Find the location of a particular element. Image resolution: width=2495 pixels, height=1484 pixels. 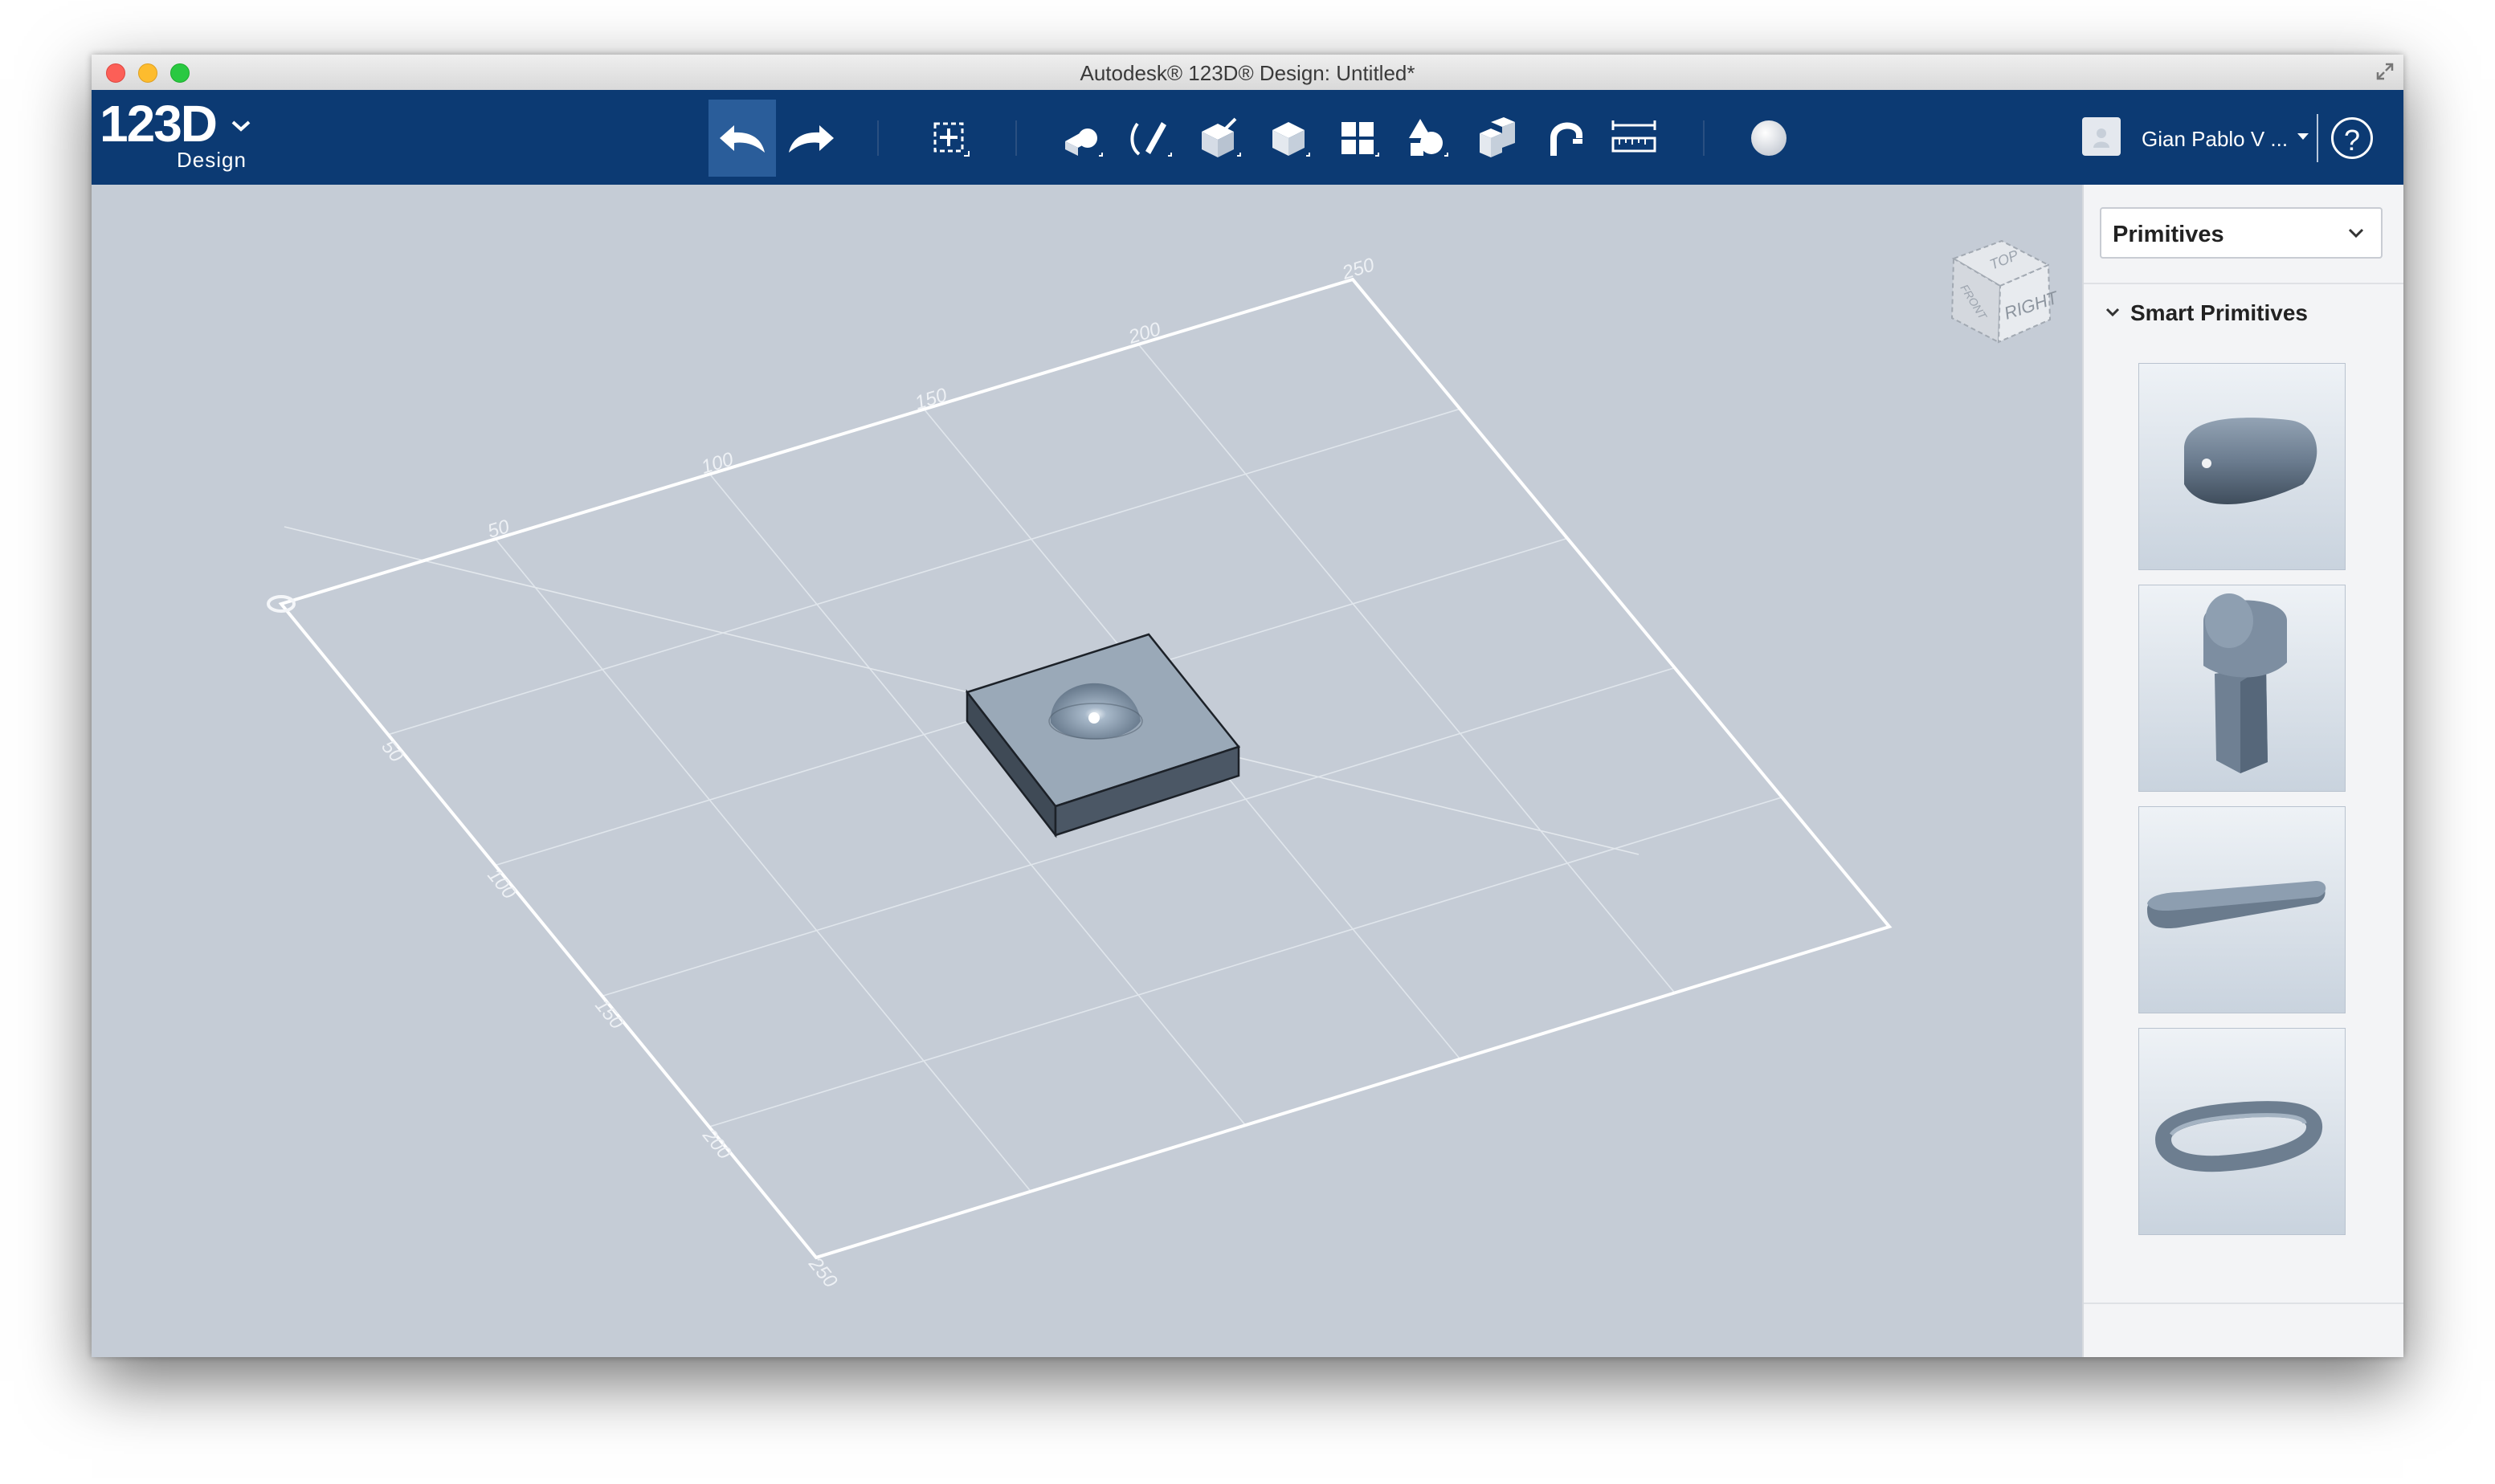

transform-icon is located at coordinates (952, 139).